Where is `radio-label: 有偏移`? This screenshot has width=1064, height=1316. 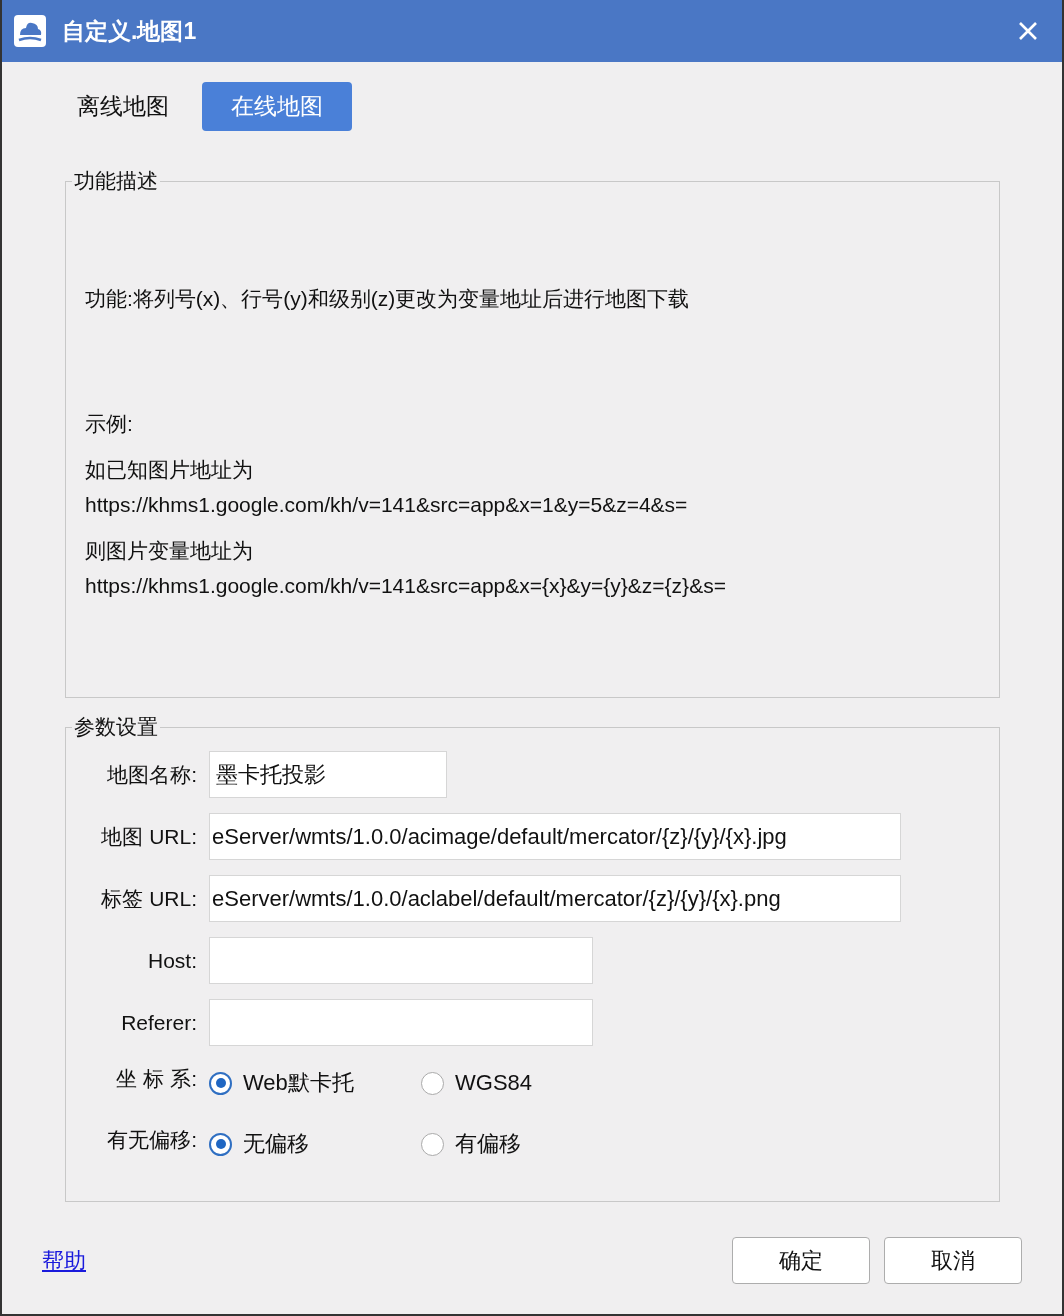
radio-label: 有偏移 is located at coordinates (488, 1144).